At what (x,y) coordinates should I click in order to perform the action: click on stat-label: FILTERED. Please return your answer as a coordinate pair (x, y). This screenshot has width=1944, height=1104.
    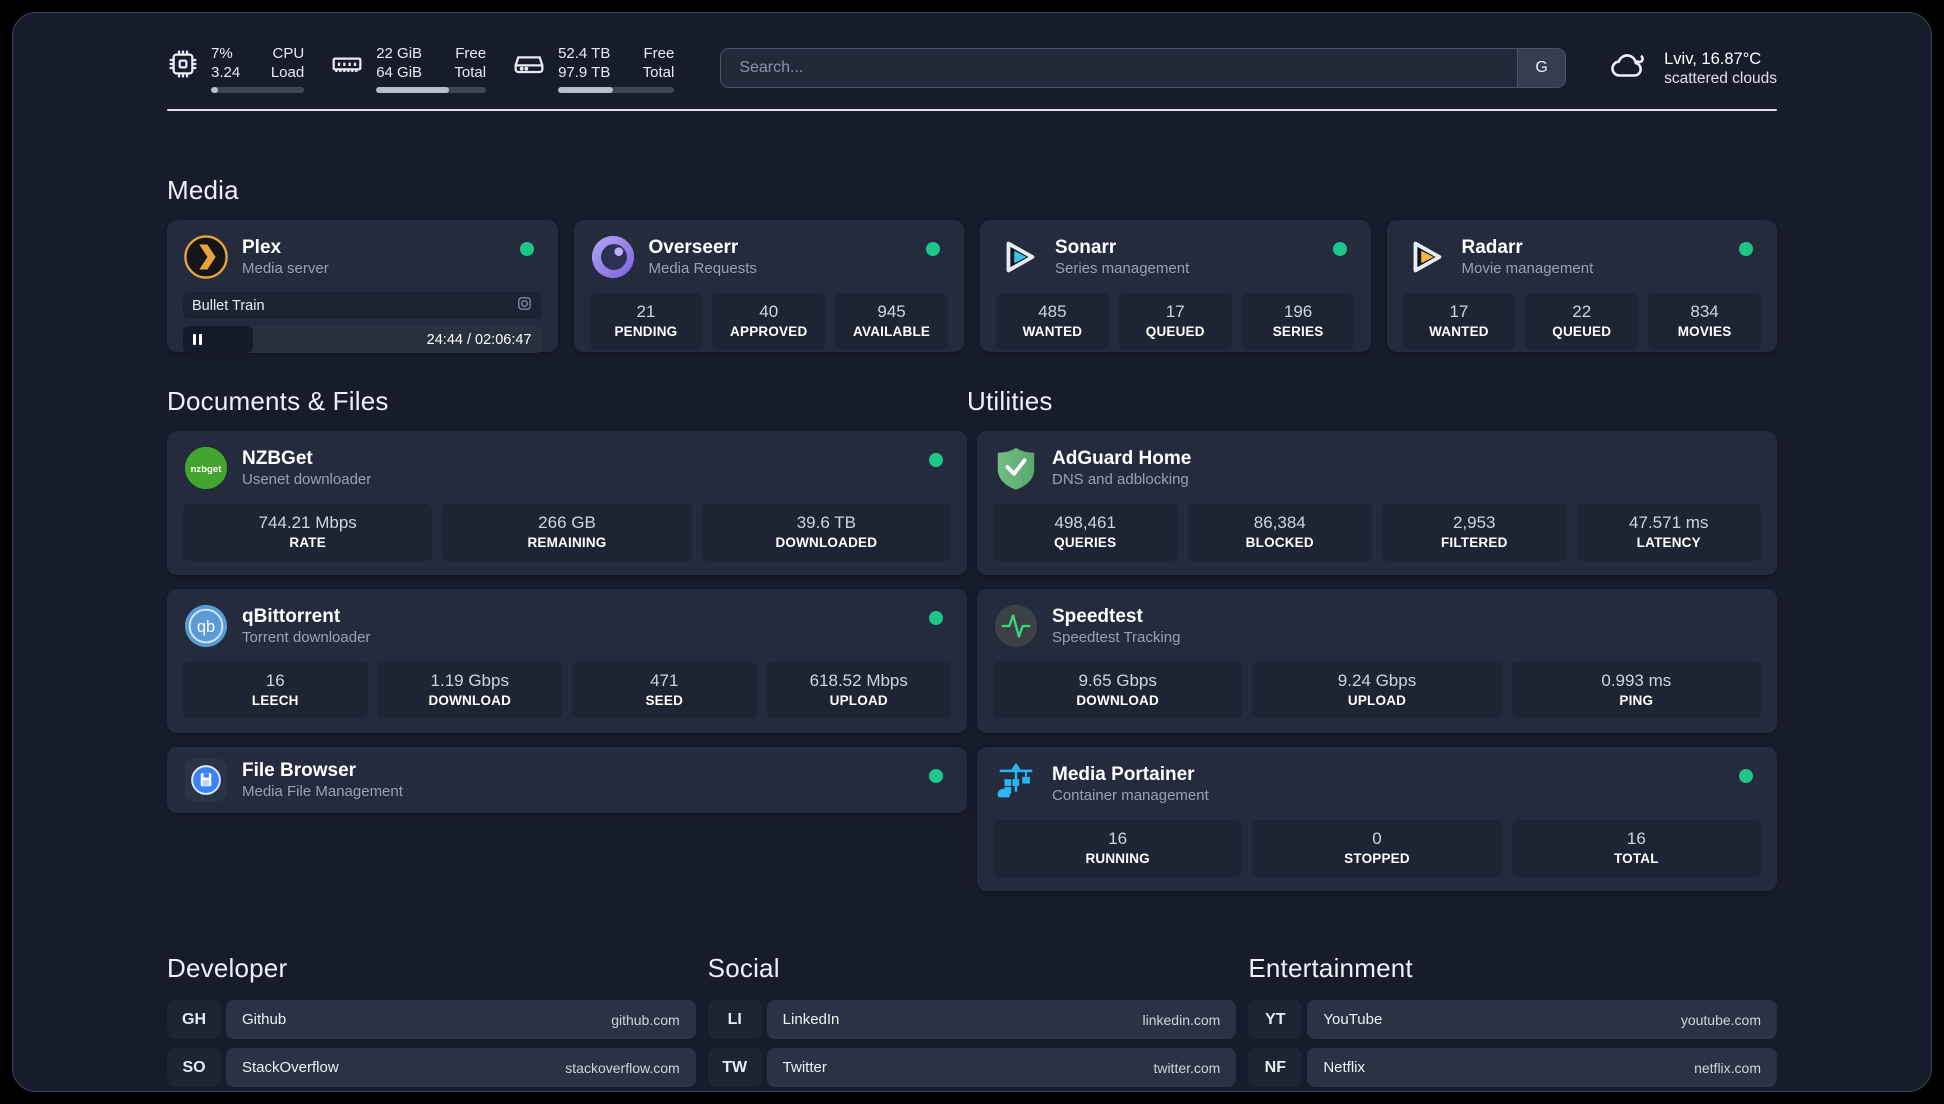
    Looking at the image, I should click on (1474, 542).